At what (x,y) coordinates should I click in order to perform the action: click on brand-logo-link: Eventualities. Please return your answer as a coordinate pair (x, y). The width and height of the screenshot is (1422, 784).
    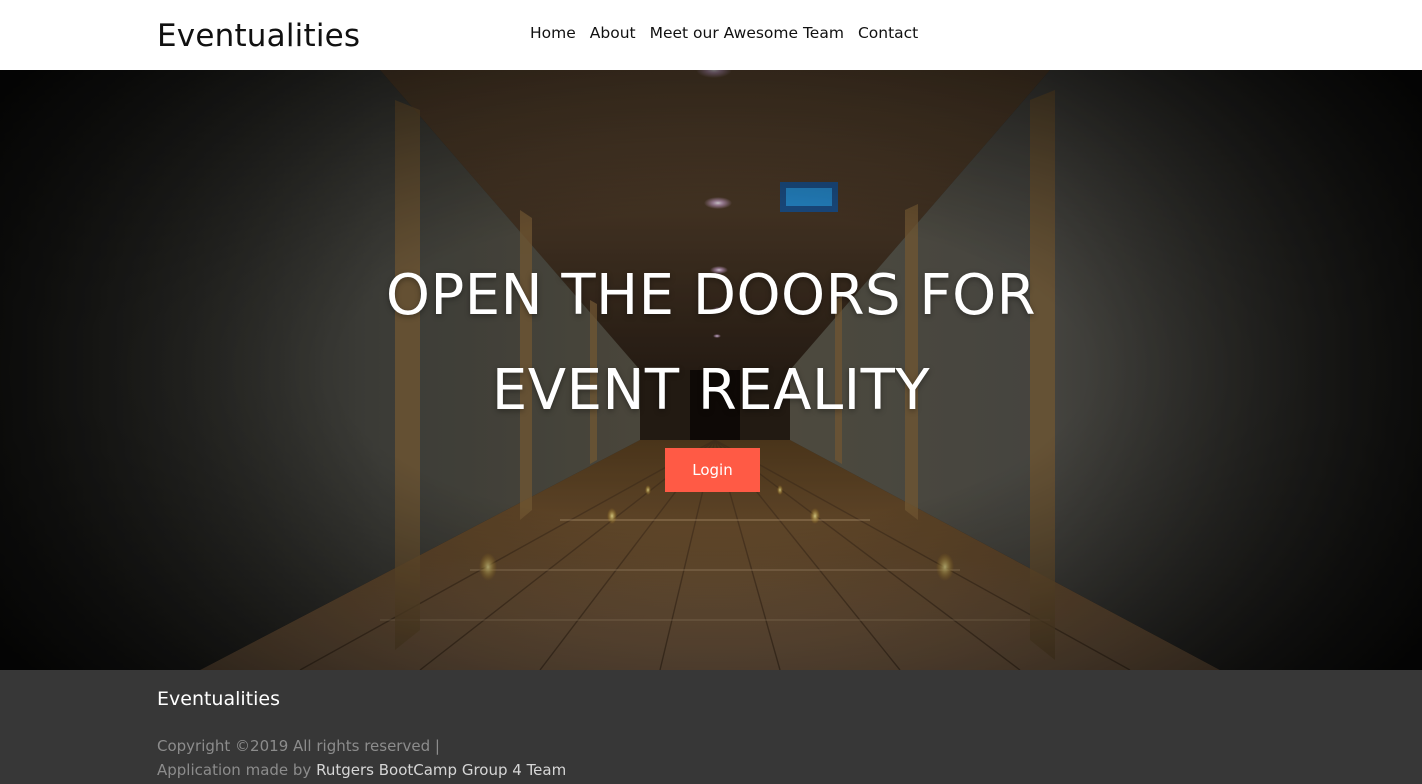
    Looking at the image, I should click on (258, 36).